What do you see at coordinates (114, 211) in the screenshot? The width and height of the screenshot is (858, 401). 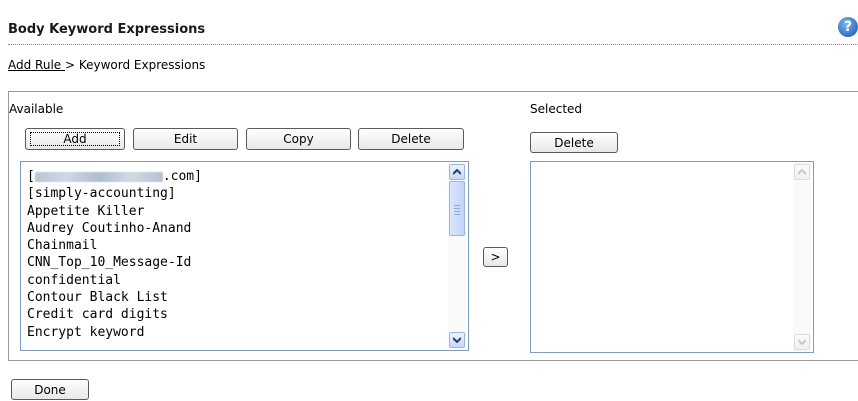 I see `list-item: Appetite Killer` at bounding box center [114, 211].